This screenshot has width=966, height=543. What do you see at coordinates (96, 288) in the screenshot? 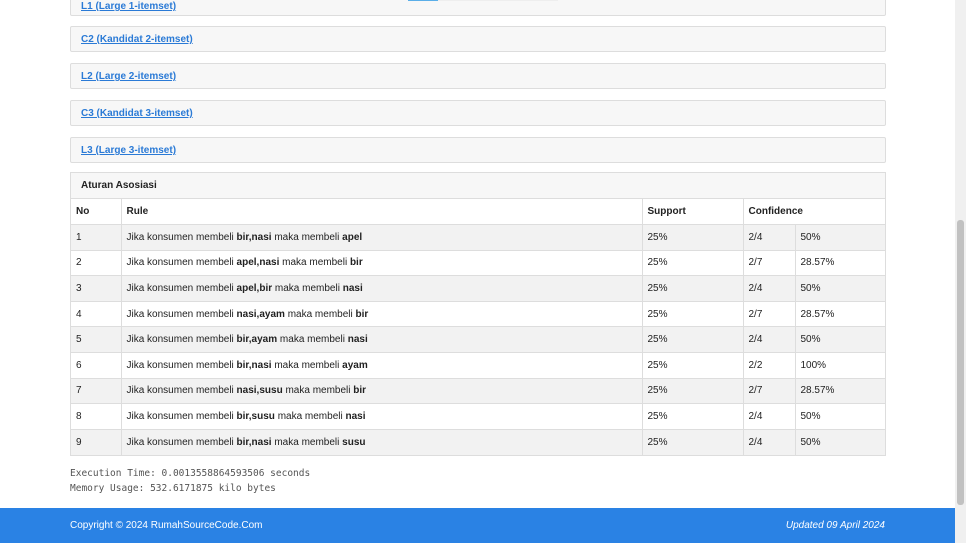
I see `row-no: 3` at bounding box center [96, 288].